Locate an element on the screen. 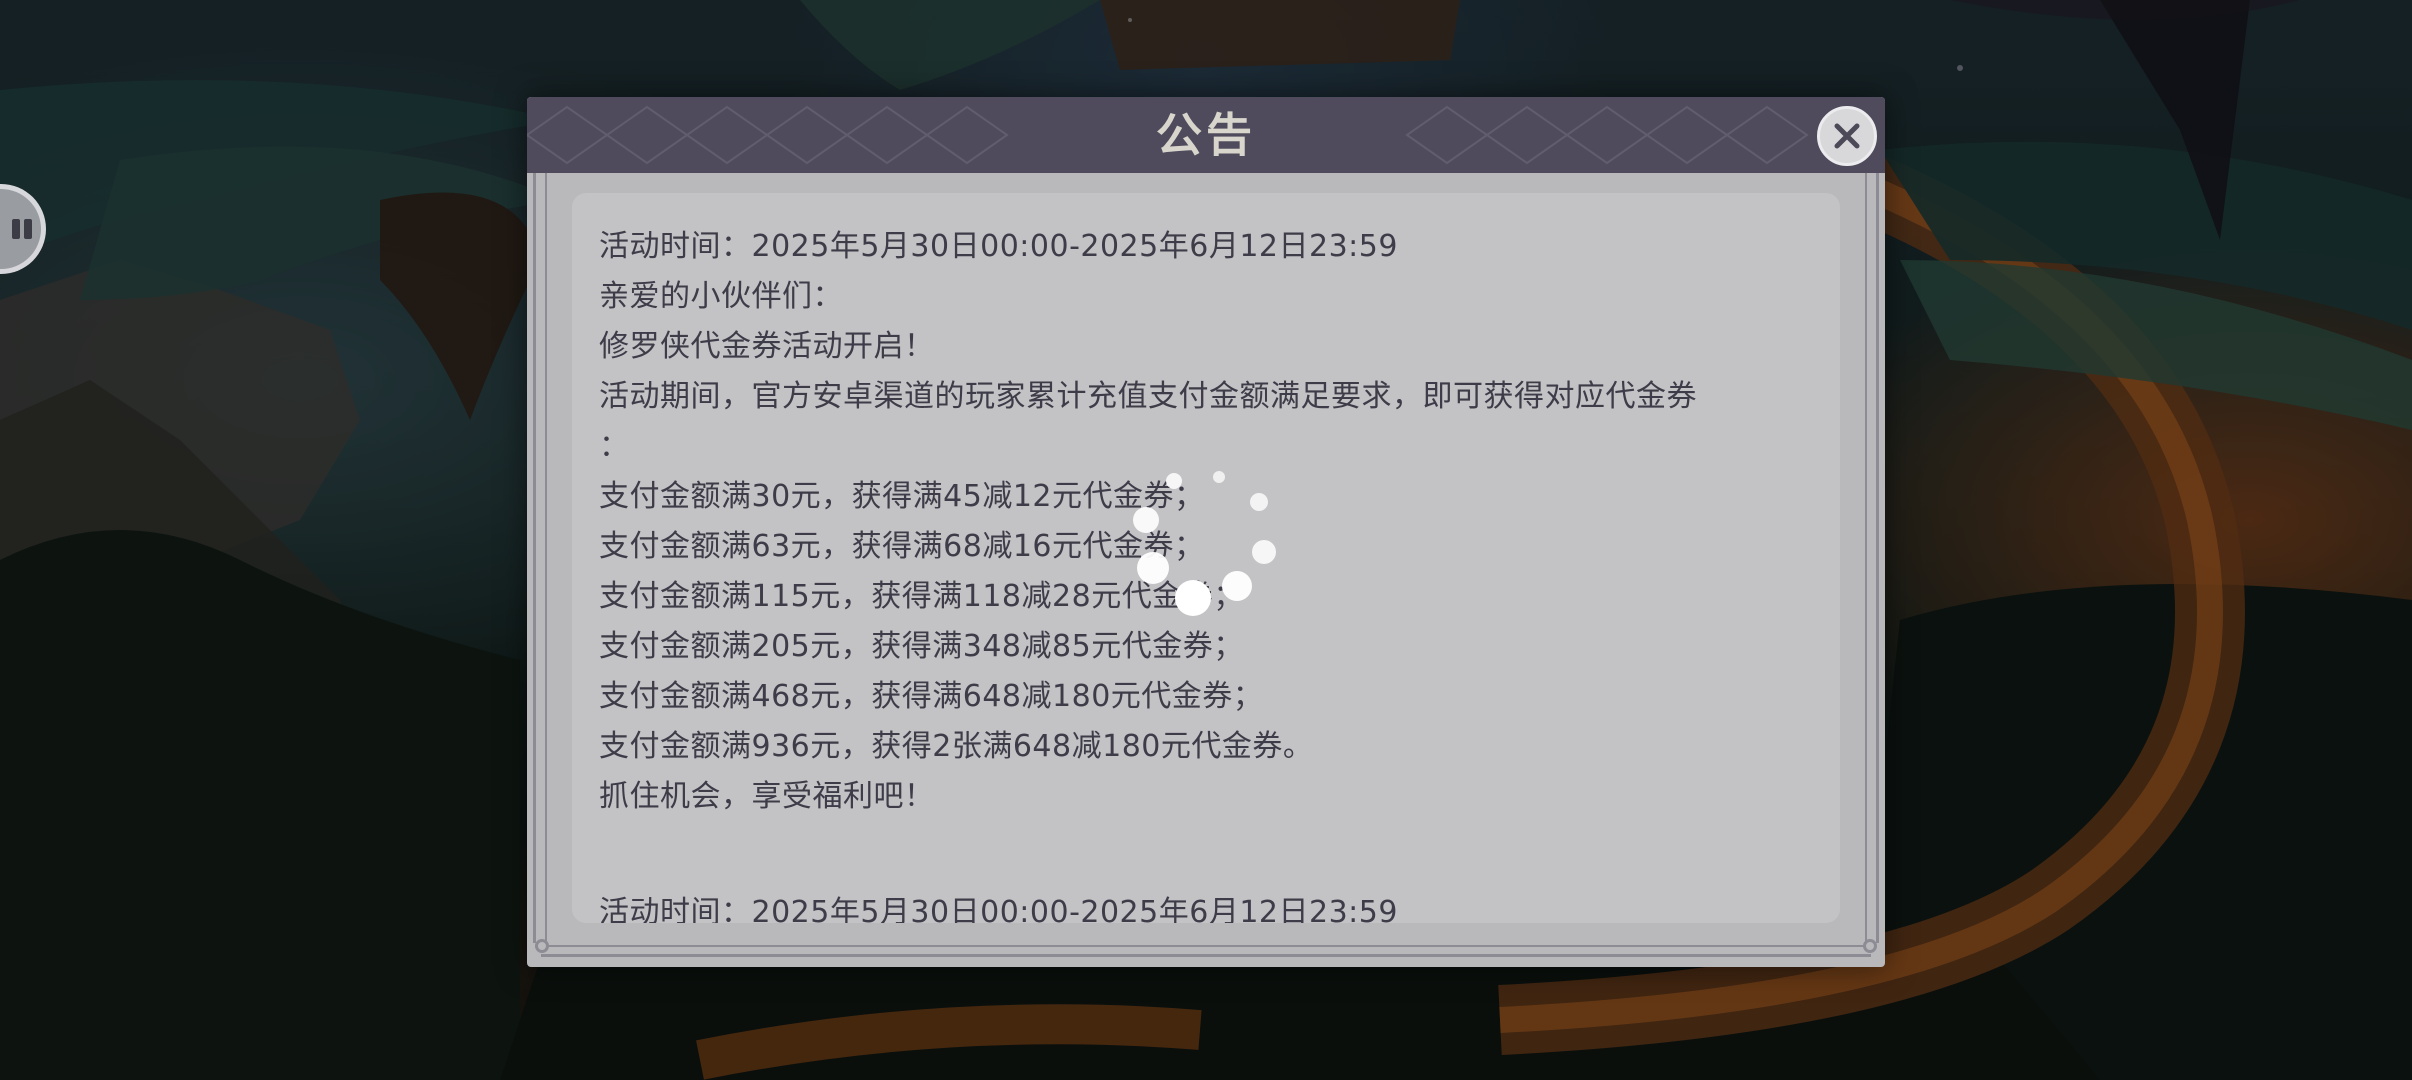  close-icon is located at coordinates (1847, 136).